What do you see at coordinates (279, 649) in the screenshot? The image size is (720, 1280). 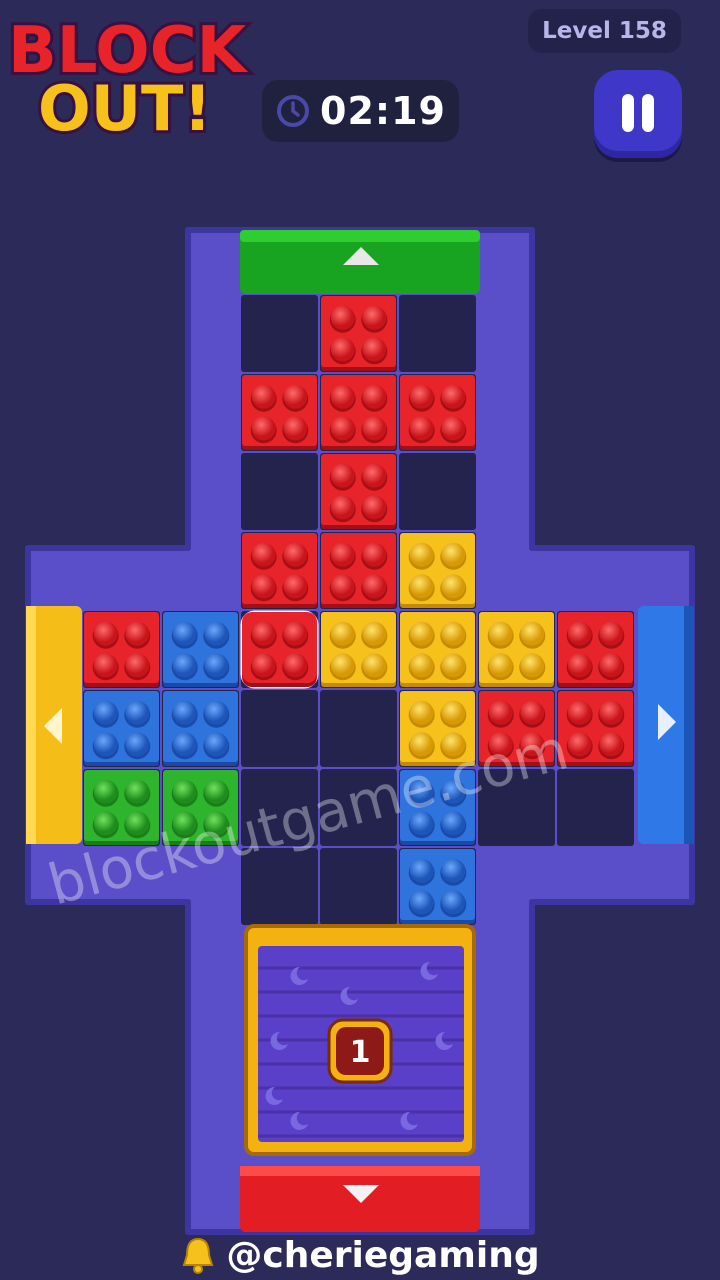 I see `red-block-selected` at bounding box center [279, 649].